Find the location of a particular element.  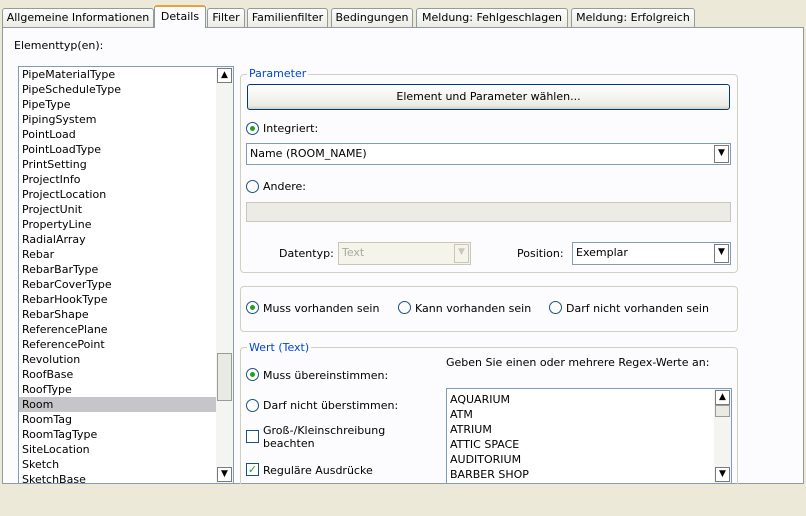

list-item: AUDITORIUM is located at coordinates (580, 459).